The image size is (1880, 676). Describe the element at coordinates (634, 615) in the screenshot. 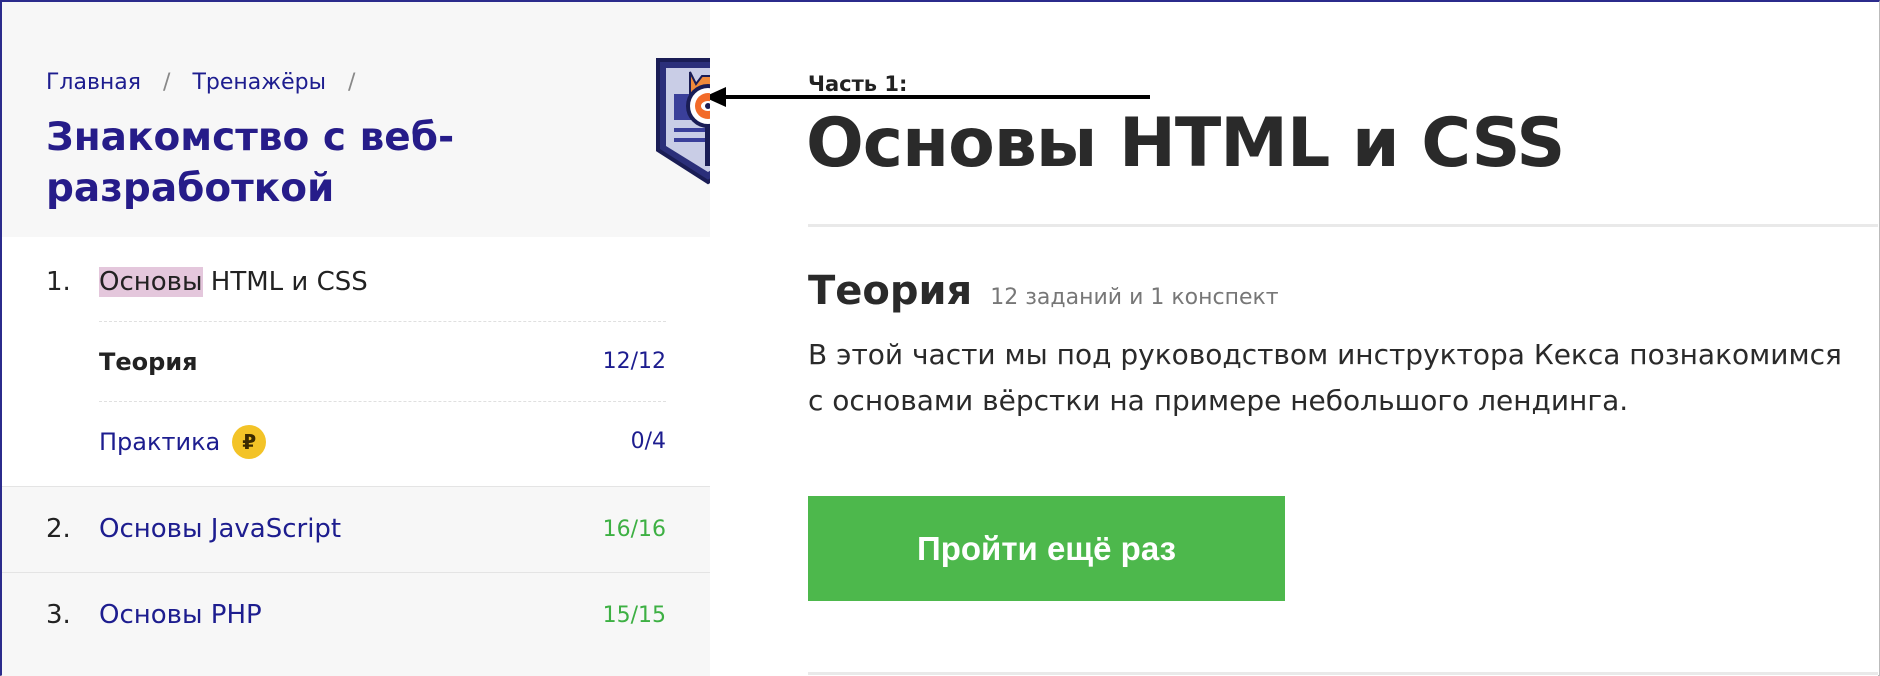

I see `module-count: 15/15` at that location.